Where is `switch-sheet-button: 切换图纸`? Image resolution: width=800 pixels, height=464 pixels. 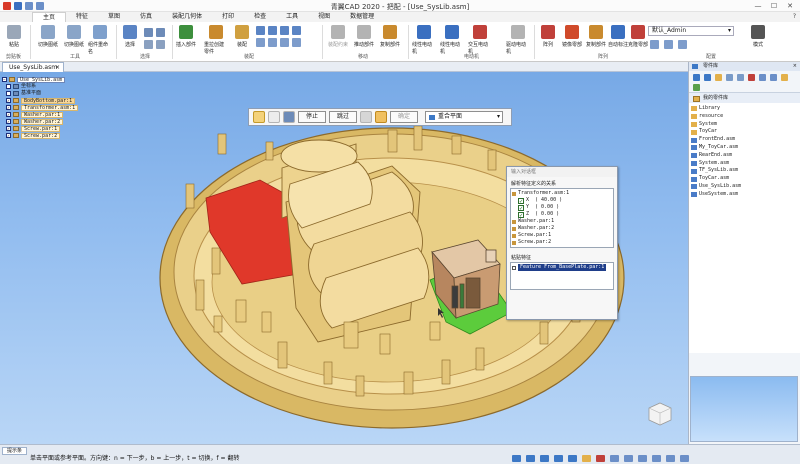
switch-sheet-button: 切换图纸 is located at coordinates (48, 36).